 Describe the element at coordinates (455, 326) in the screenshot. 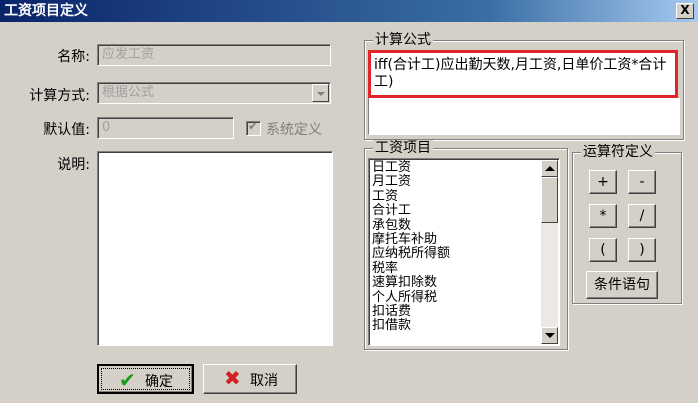

I see `list-item: 扣借款` at that location.